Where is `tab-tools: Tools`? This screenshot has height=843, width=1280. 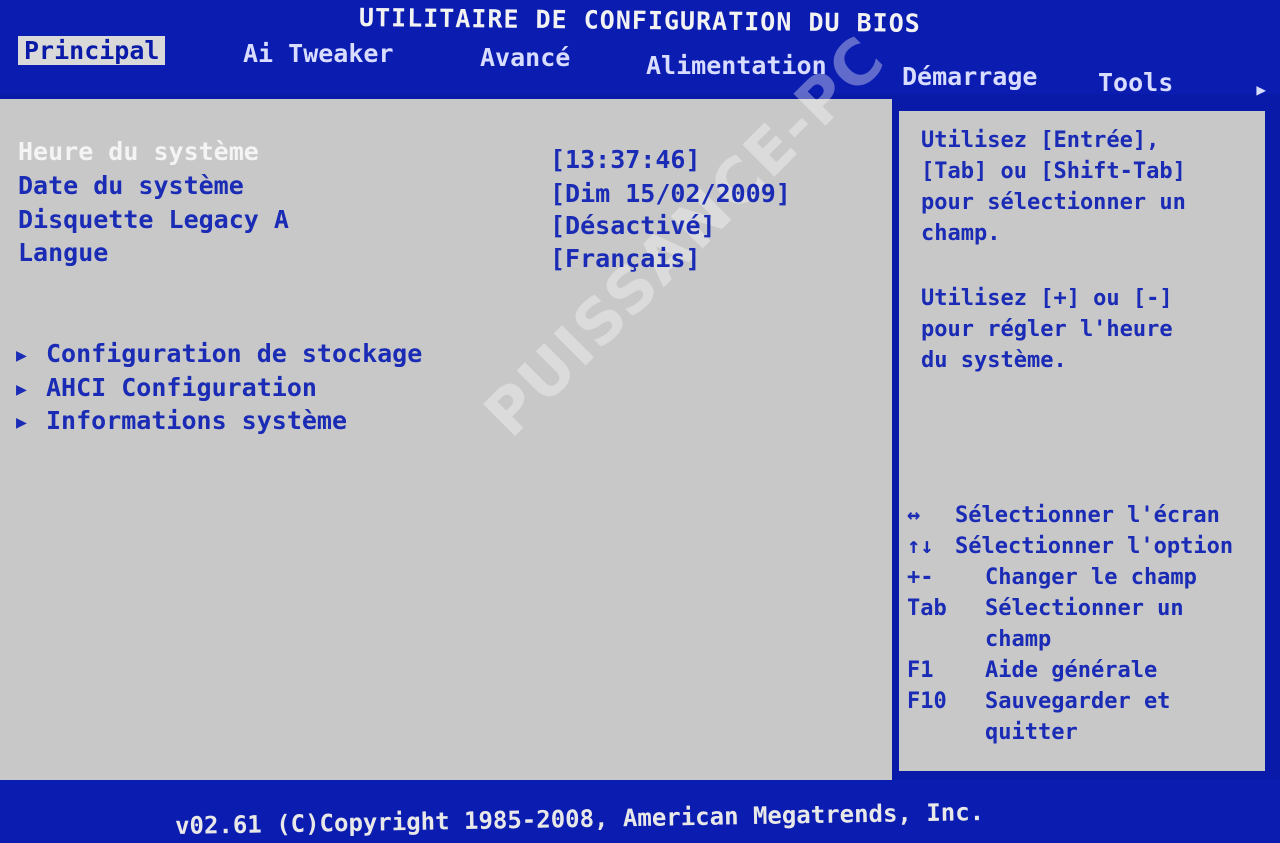
tab-tools: Tools is located at coordinates (1135, 82).